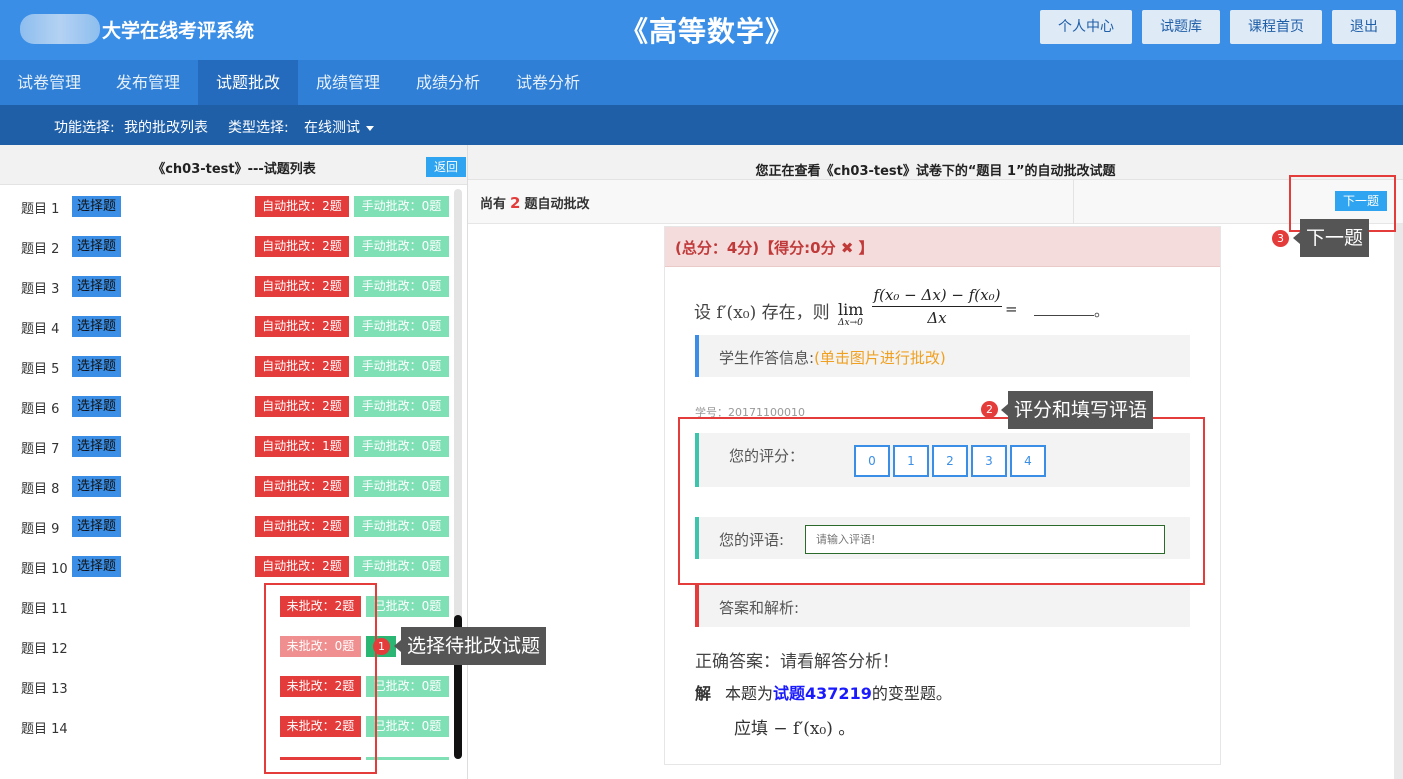  Describe the element at coordinates (1028, 461) in the screenshot. I see `score-4-button: 4` at that location.